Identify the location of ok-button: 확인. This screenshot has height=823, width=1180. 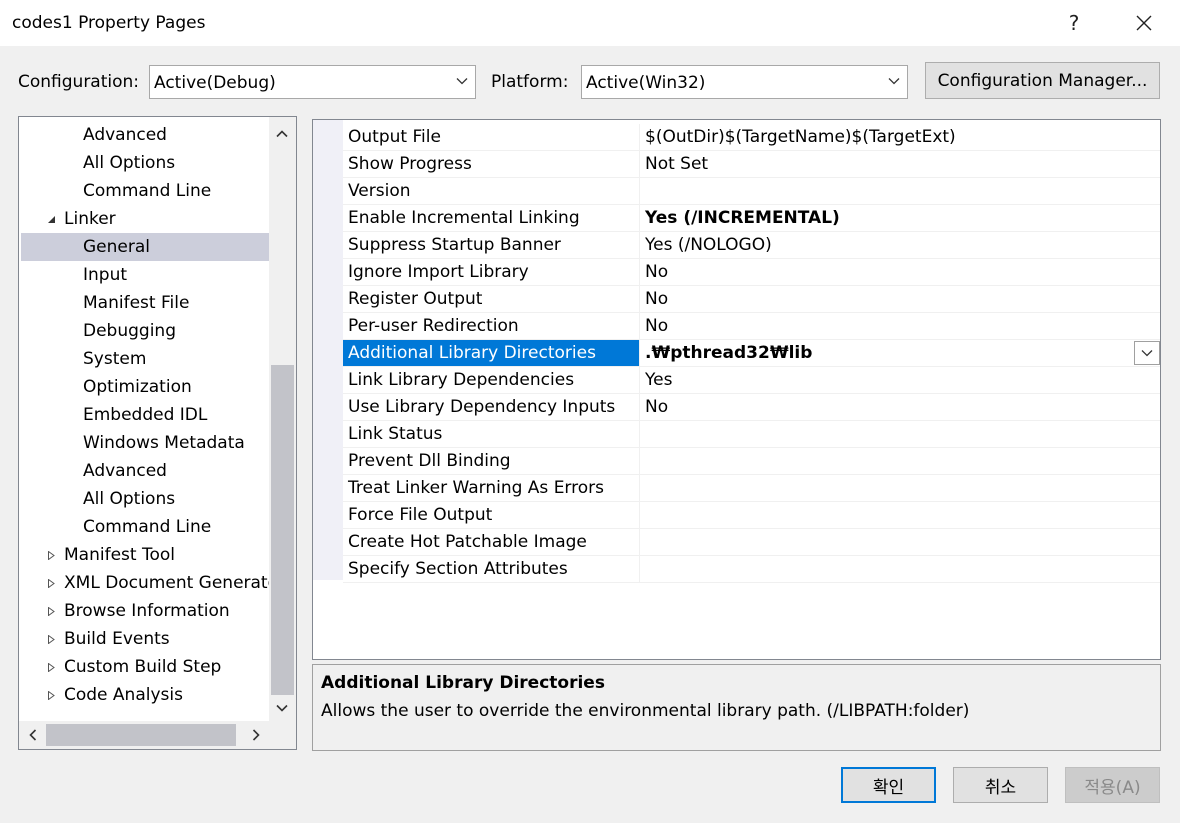
(888, 785).